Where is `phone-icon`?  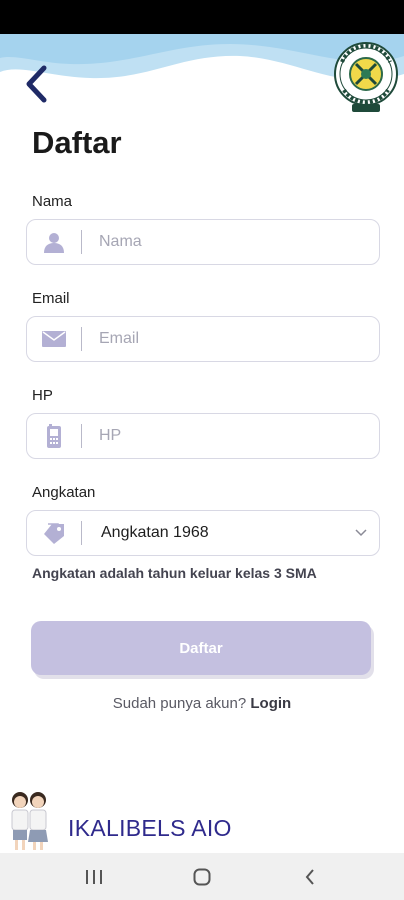 phone-icon is located at coordinates (54, 436).